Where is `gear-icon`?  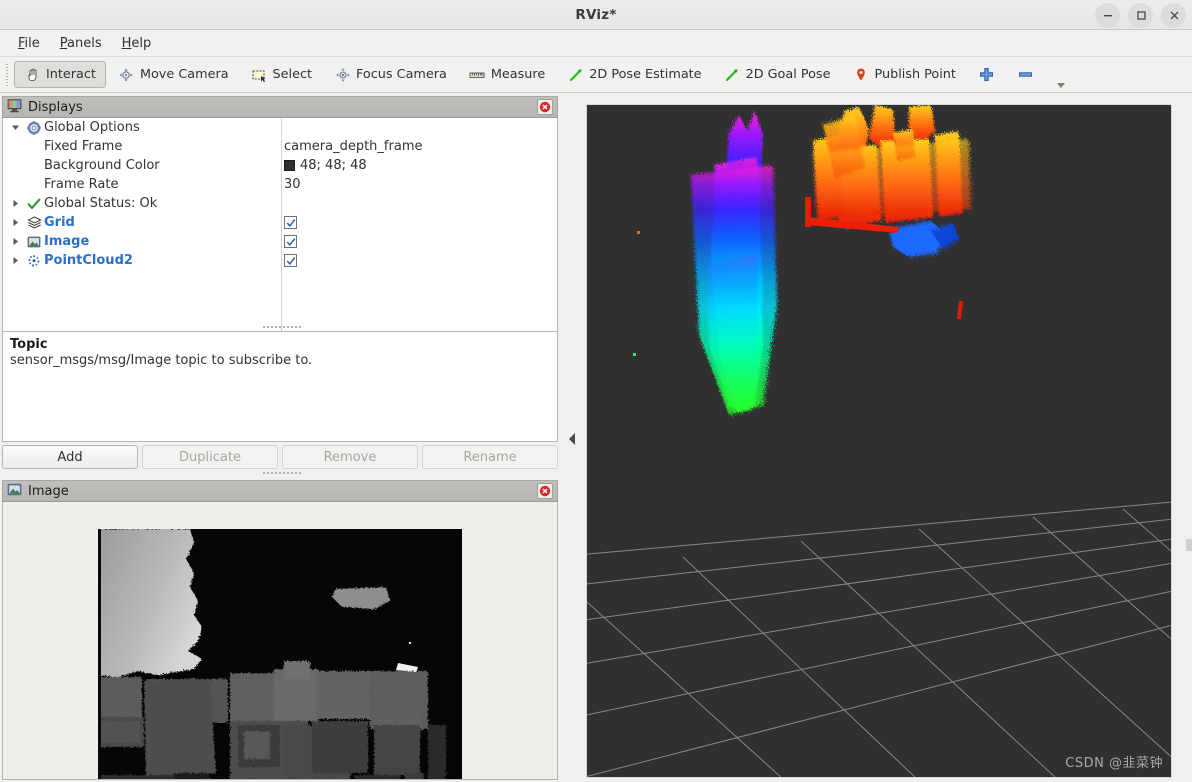 gear-icon is located at coordinates (34, 127).